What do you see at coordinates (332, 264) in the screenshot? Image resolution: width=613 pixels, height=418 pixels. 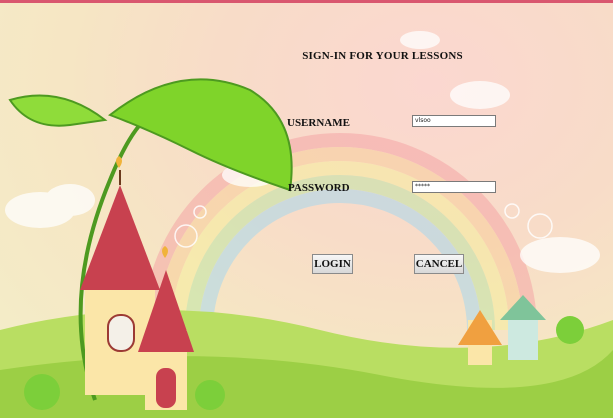 I see `login-button: LOGIN` at bounding box center [332, 264].